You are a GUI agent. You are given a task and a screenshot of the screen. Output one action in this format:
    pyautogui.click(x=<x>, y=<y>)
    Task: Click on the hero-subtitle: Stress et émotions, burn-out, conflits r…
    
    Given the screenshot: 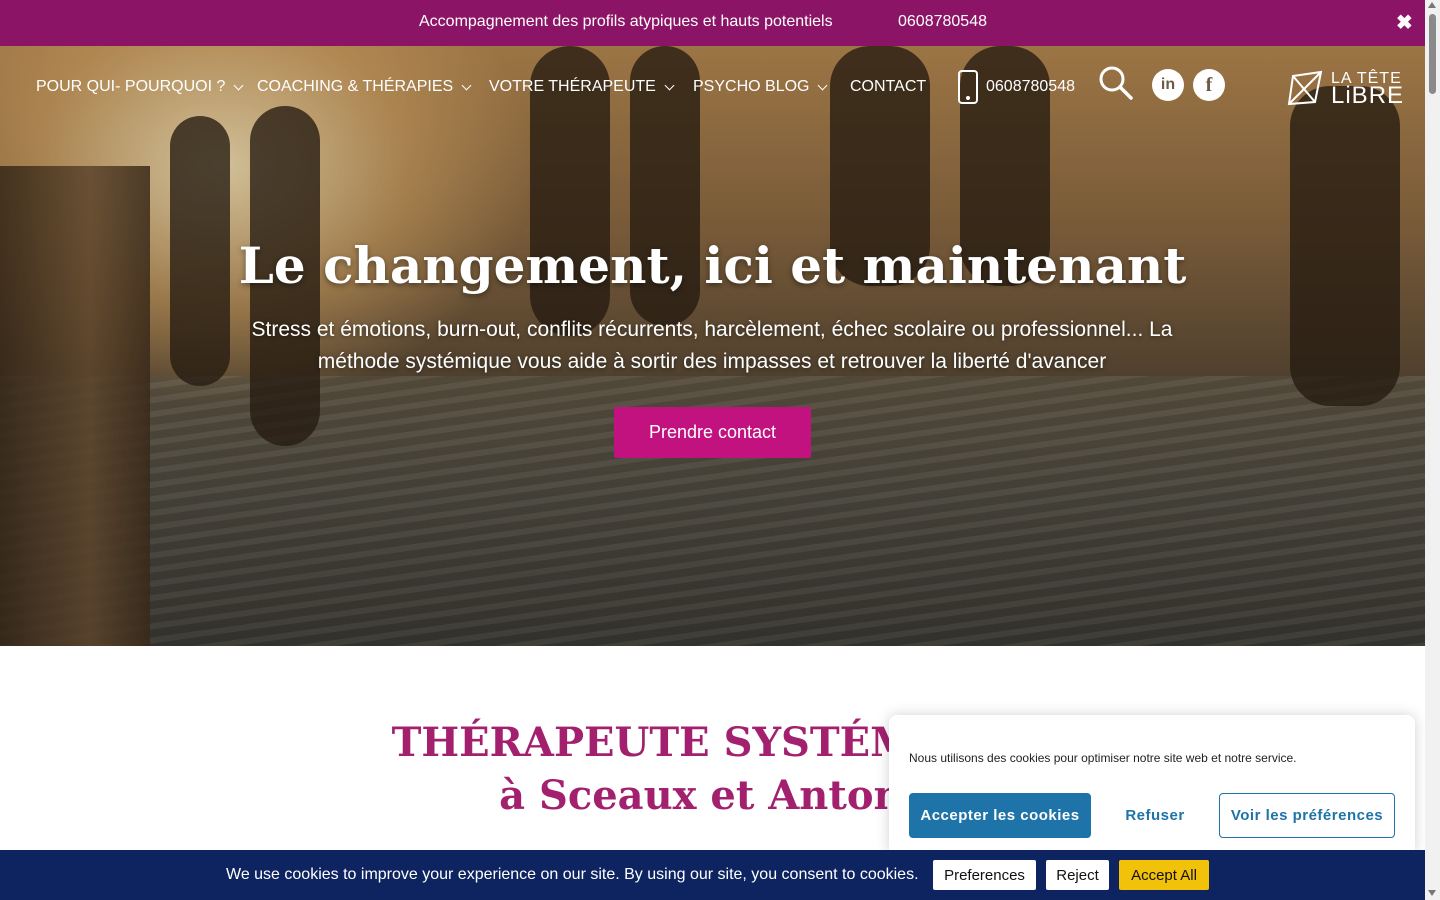 What is the action you would take?
    pyautogui.click(x=712, y=345)
    